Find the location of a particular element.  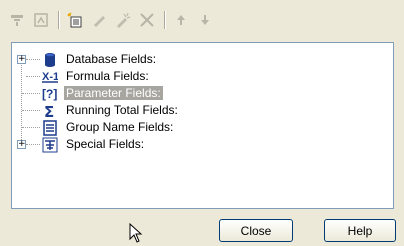

sigma-icon: Σ is located at coordinates (50, 111).